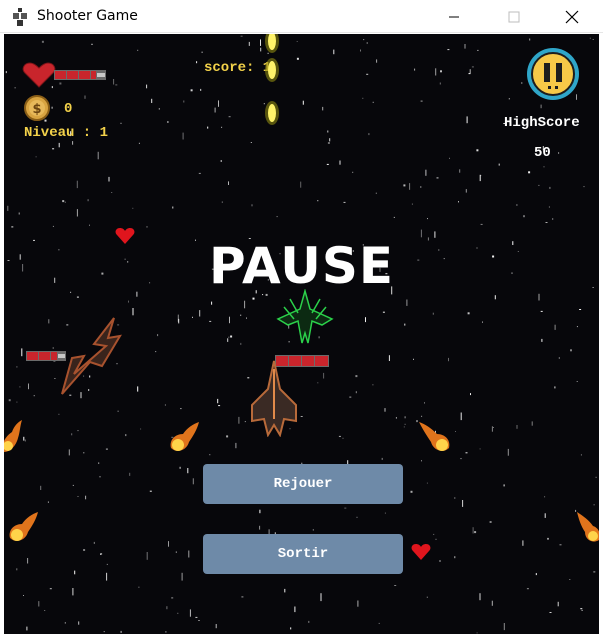  Describe the element at coordinates (303, 554) in the screenshot. I see `quit-button: Sortir` at that location.